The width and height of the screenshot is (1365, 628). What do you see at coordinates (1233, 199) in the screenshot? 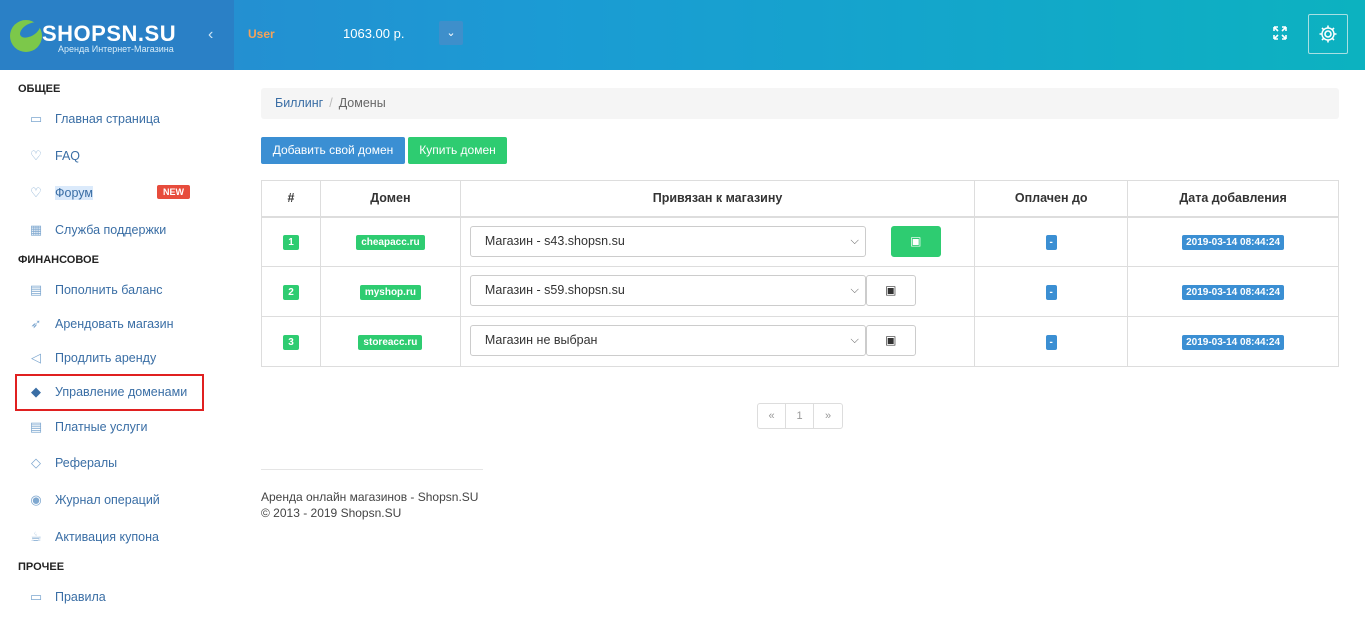
I see `column-header-date-added: Дата добавления` at bounding box center [1233, 199].